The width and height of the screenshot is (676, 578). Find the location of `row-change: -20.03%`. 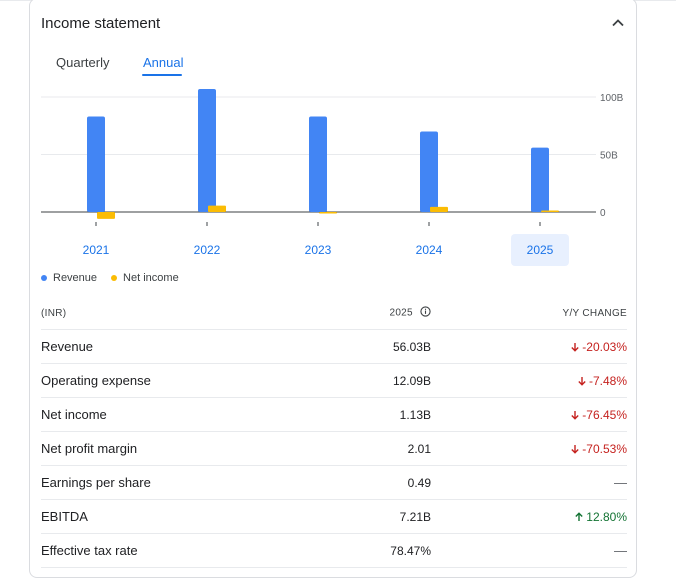

row-change: -20.03% is located at coordinates (529, 347).